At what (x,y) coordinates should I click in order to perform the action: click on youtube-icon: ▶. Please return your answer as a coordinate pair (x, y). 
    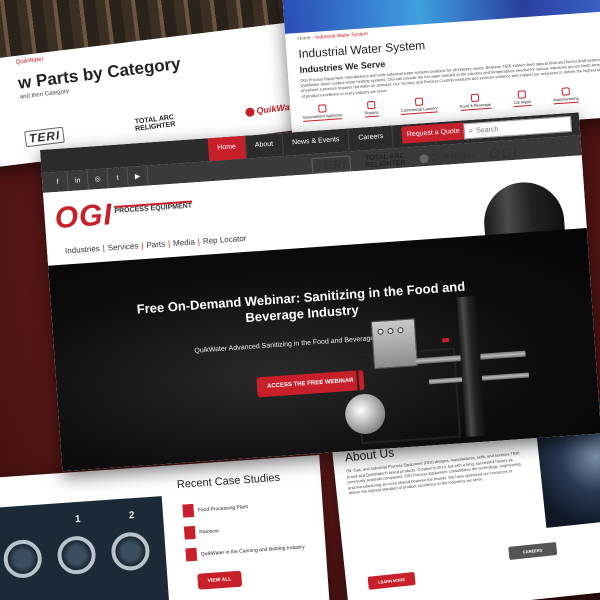
    Looking at the image, I should click on (138, 176).